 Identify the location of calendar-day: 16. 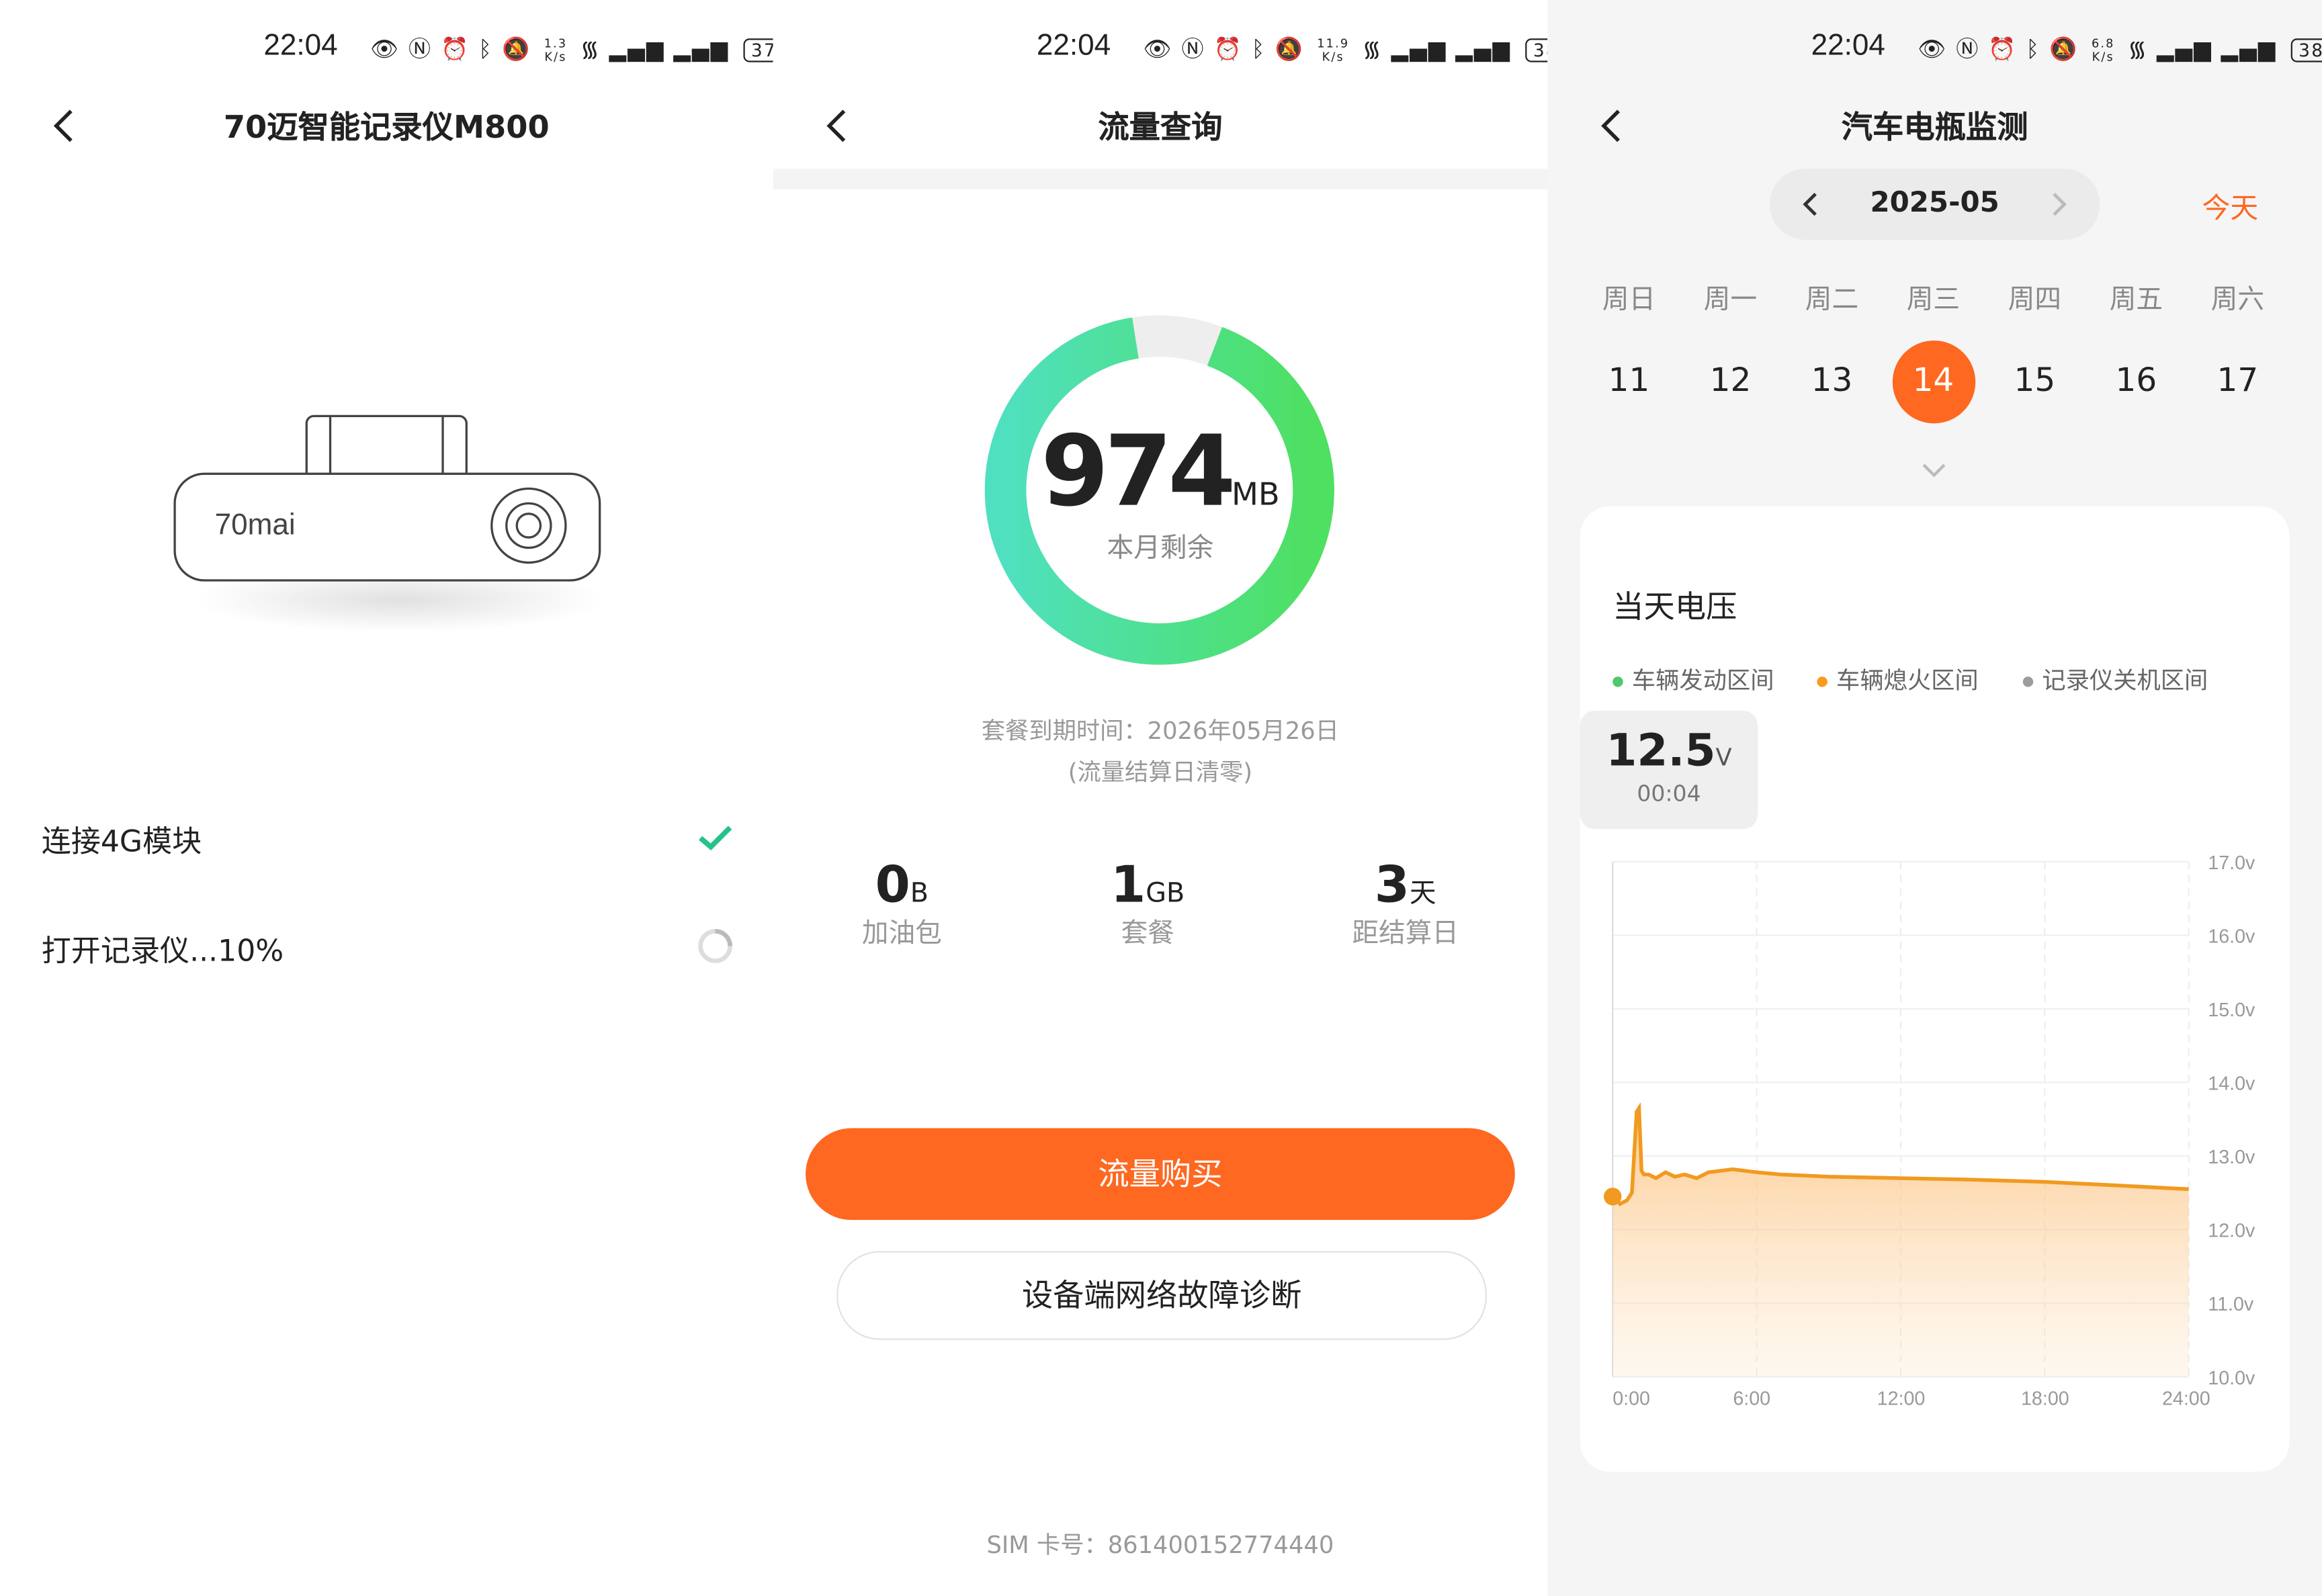
(2136, 382).